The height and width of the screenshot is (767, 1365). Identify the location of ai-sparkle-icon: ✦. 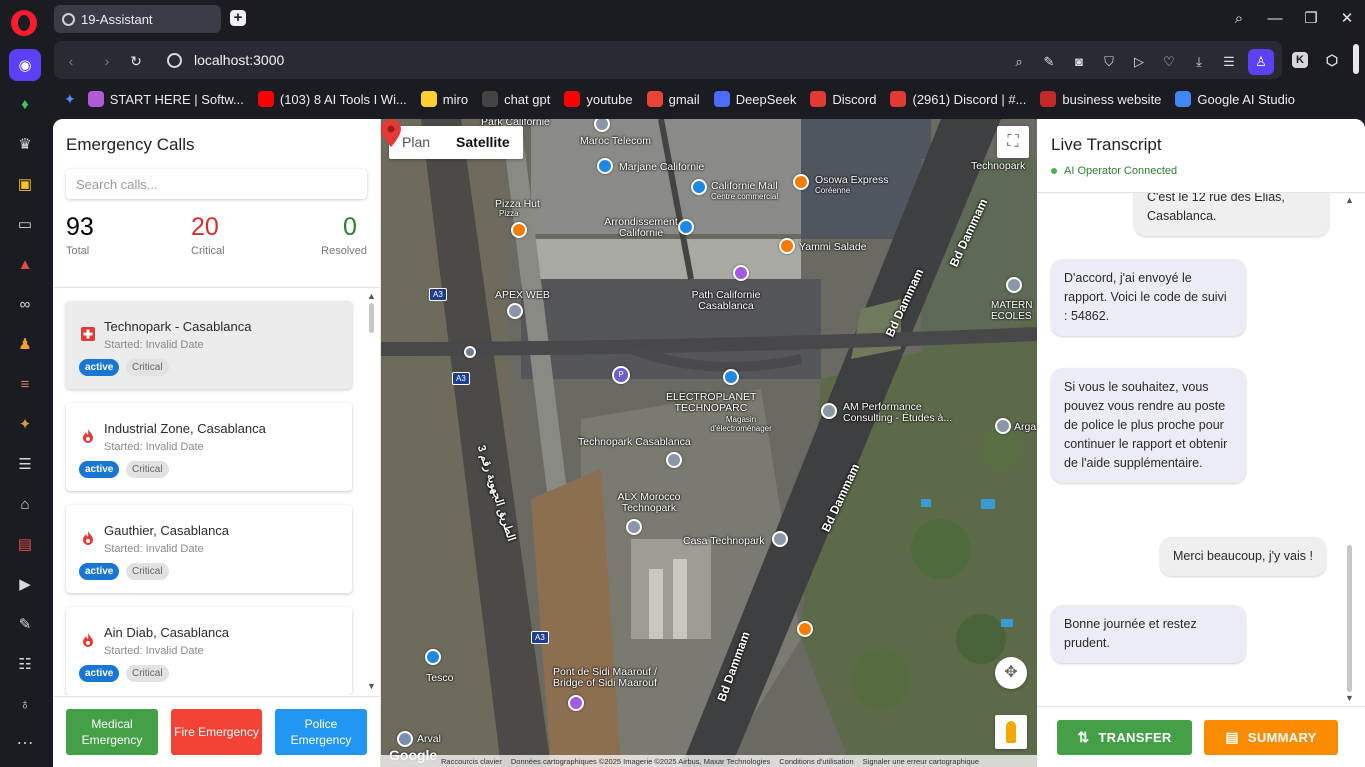
(70, 99).